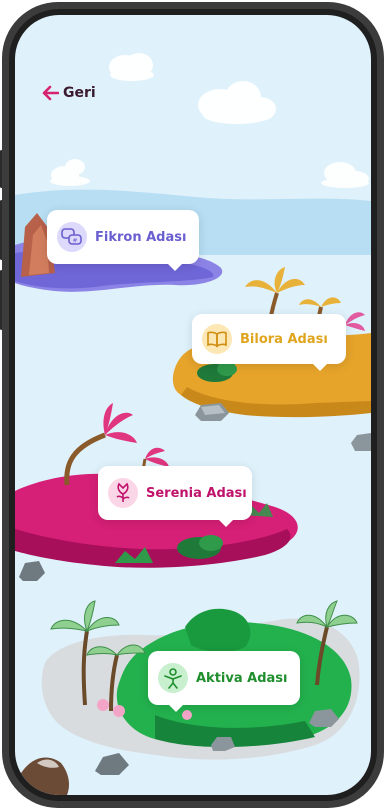  Describe the element at coordinates (284, 339) in the screenshot. I see `island-name-bilora: Bilora Adası` at that location.